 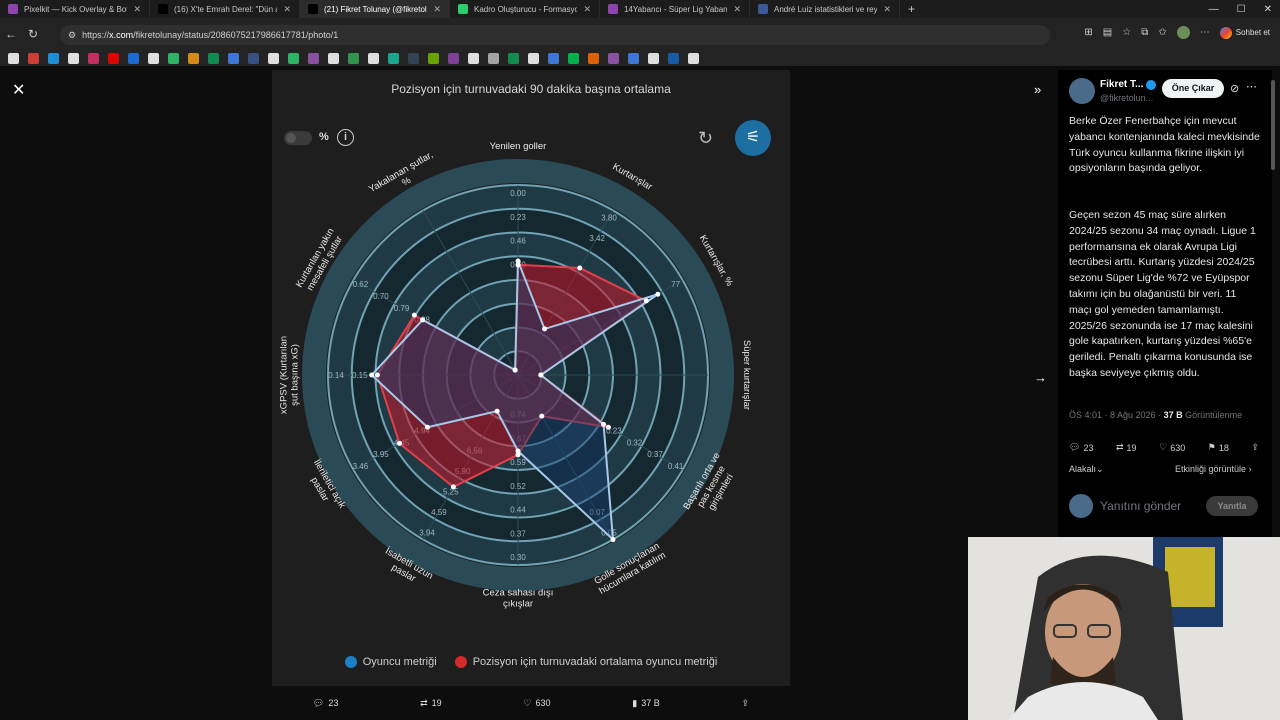 What do you see at coordinates (33, 34) in the screenshot?
I see `reload-icon: ↻` at bounding box center [33, 34].